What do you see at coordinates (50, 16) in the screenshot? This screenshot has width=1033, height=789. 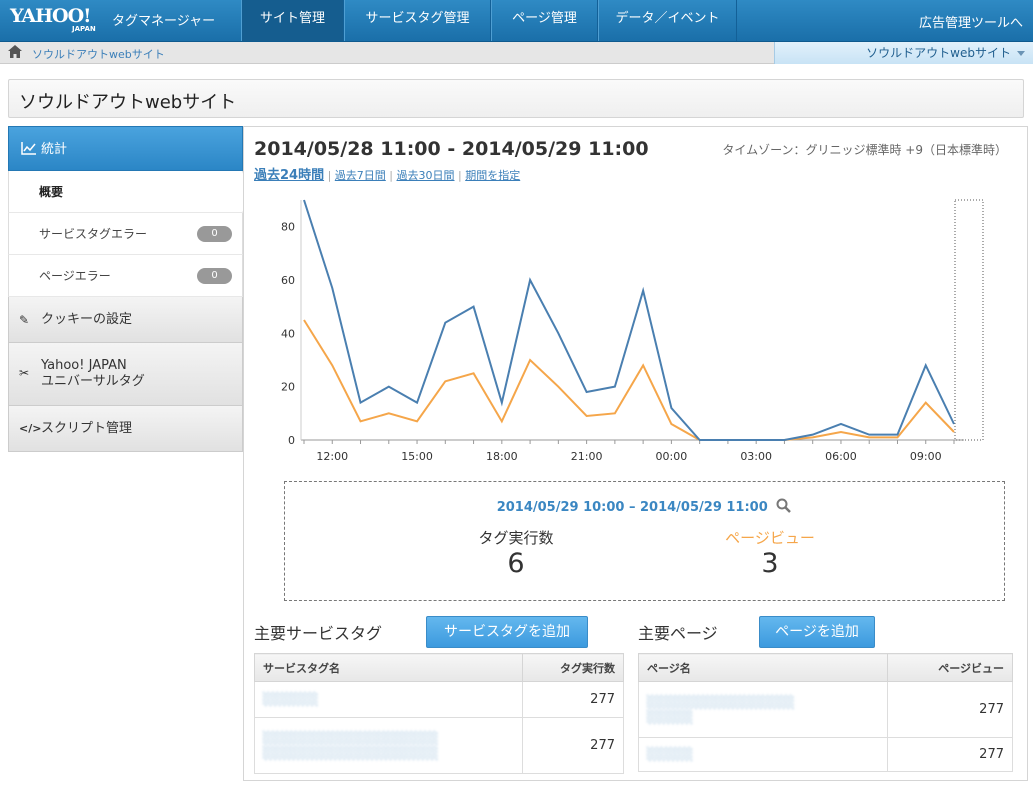 I see `logo-main: YAHOO!` at bounding box center [50, 16].